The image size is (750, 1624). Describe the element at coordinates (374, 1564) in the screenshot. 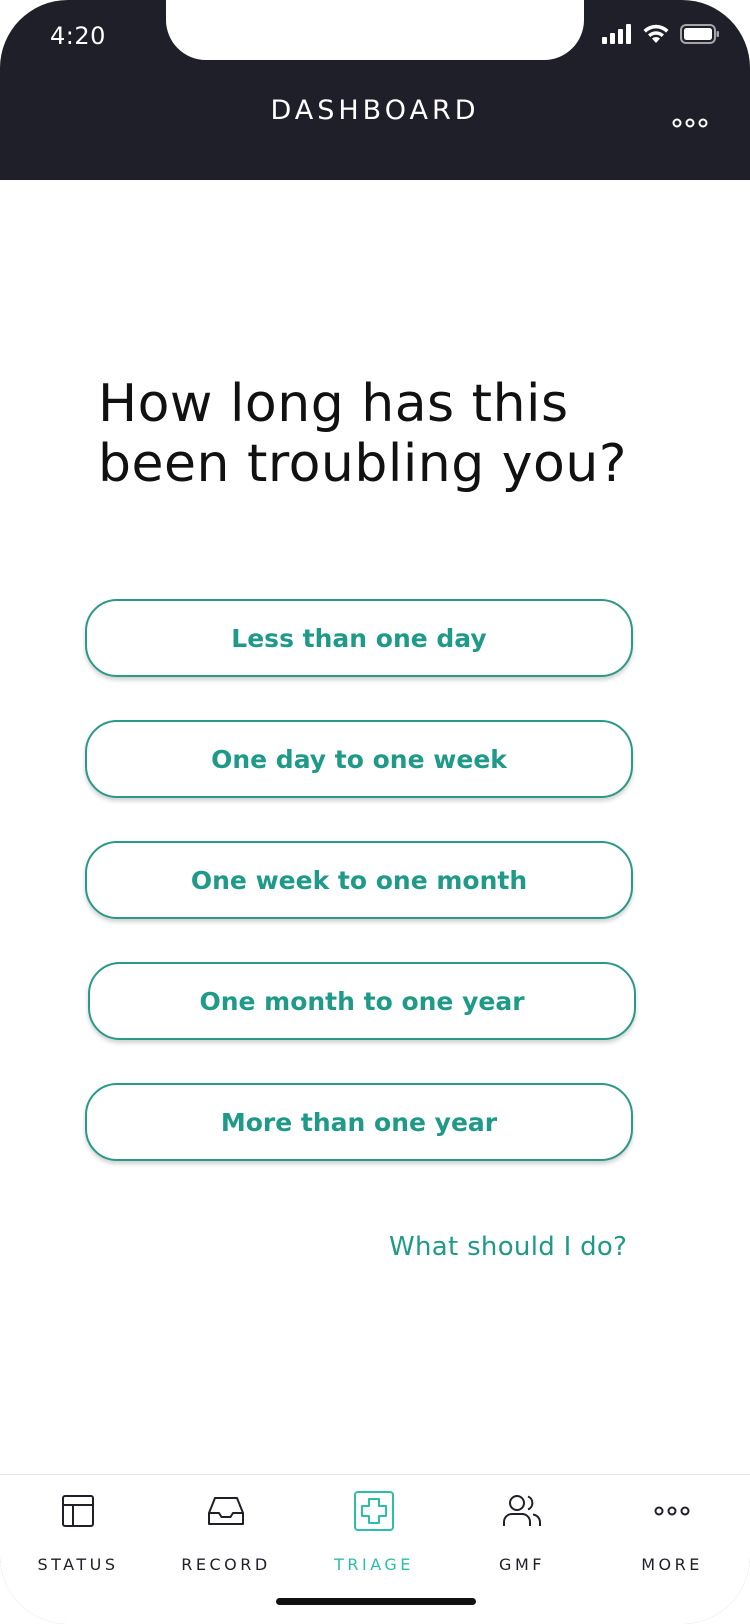

I see `tab-label: TRIAGE` at that location.